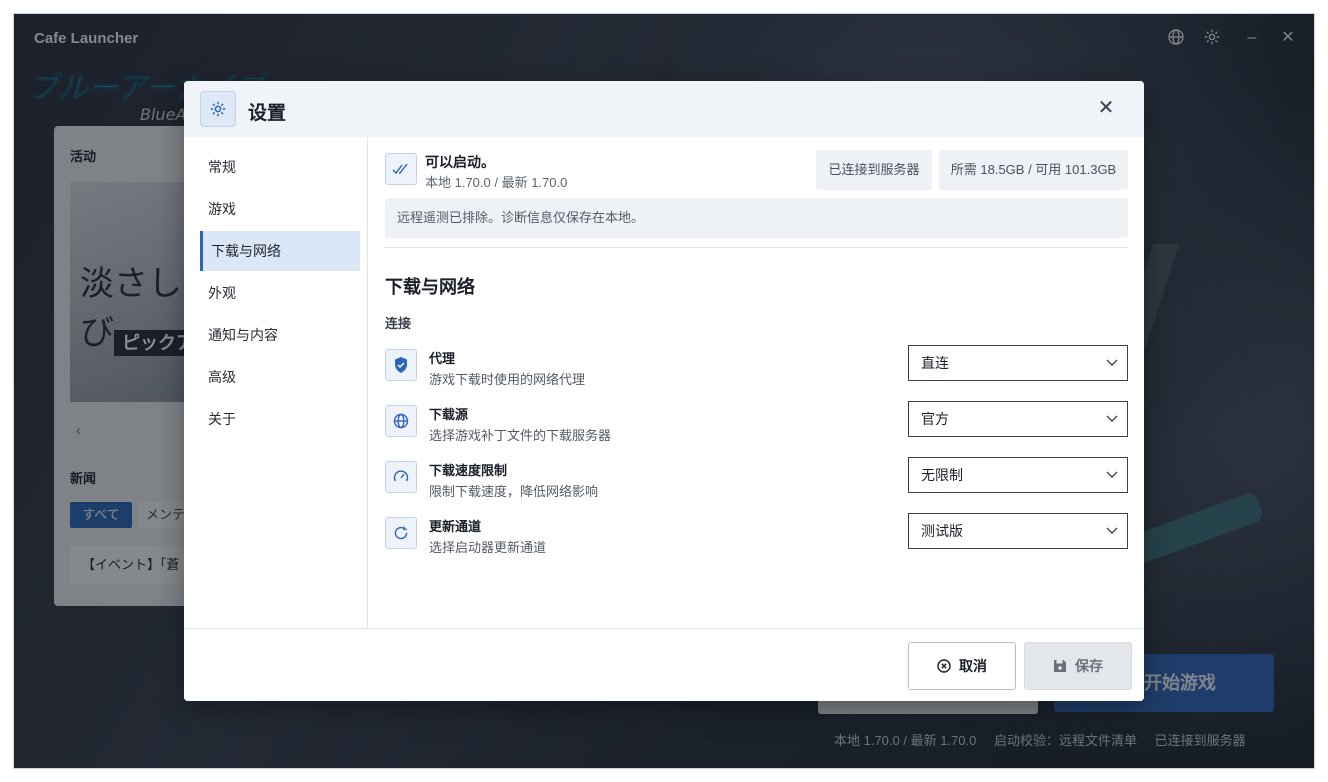 This screenshot has width=1328, height=782. I want to click on proxy-title: 代理, so click(442, 358).